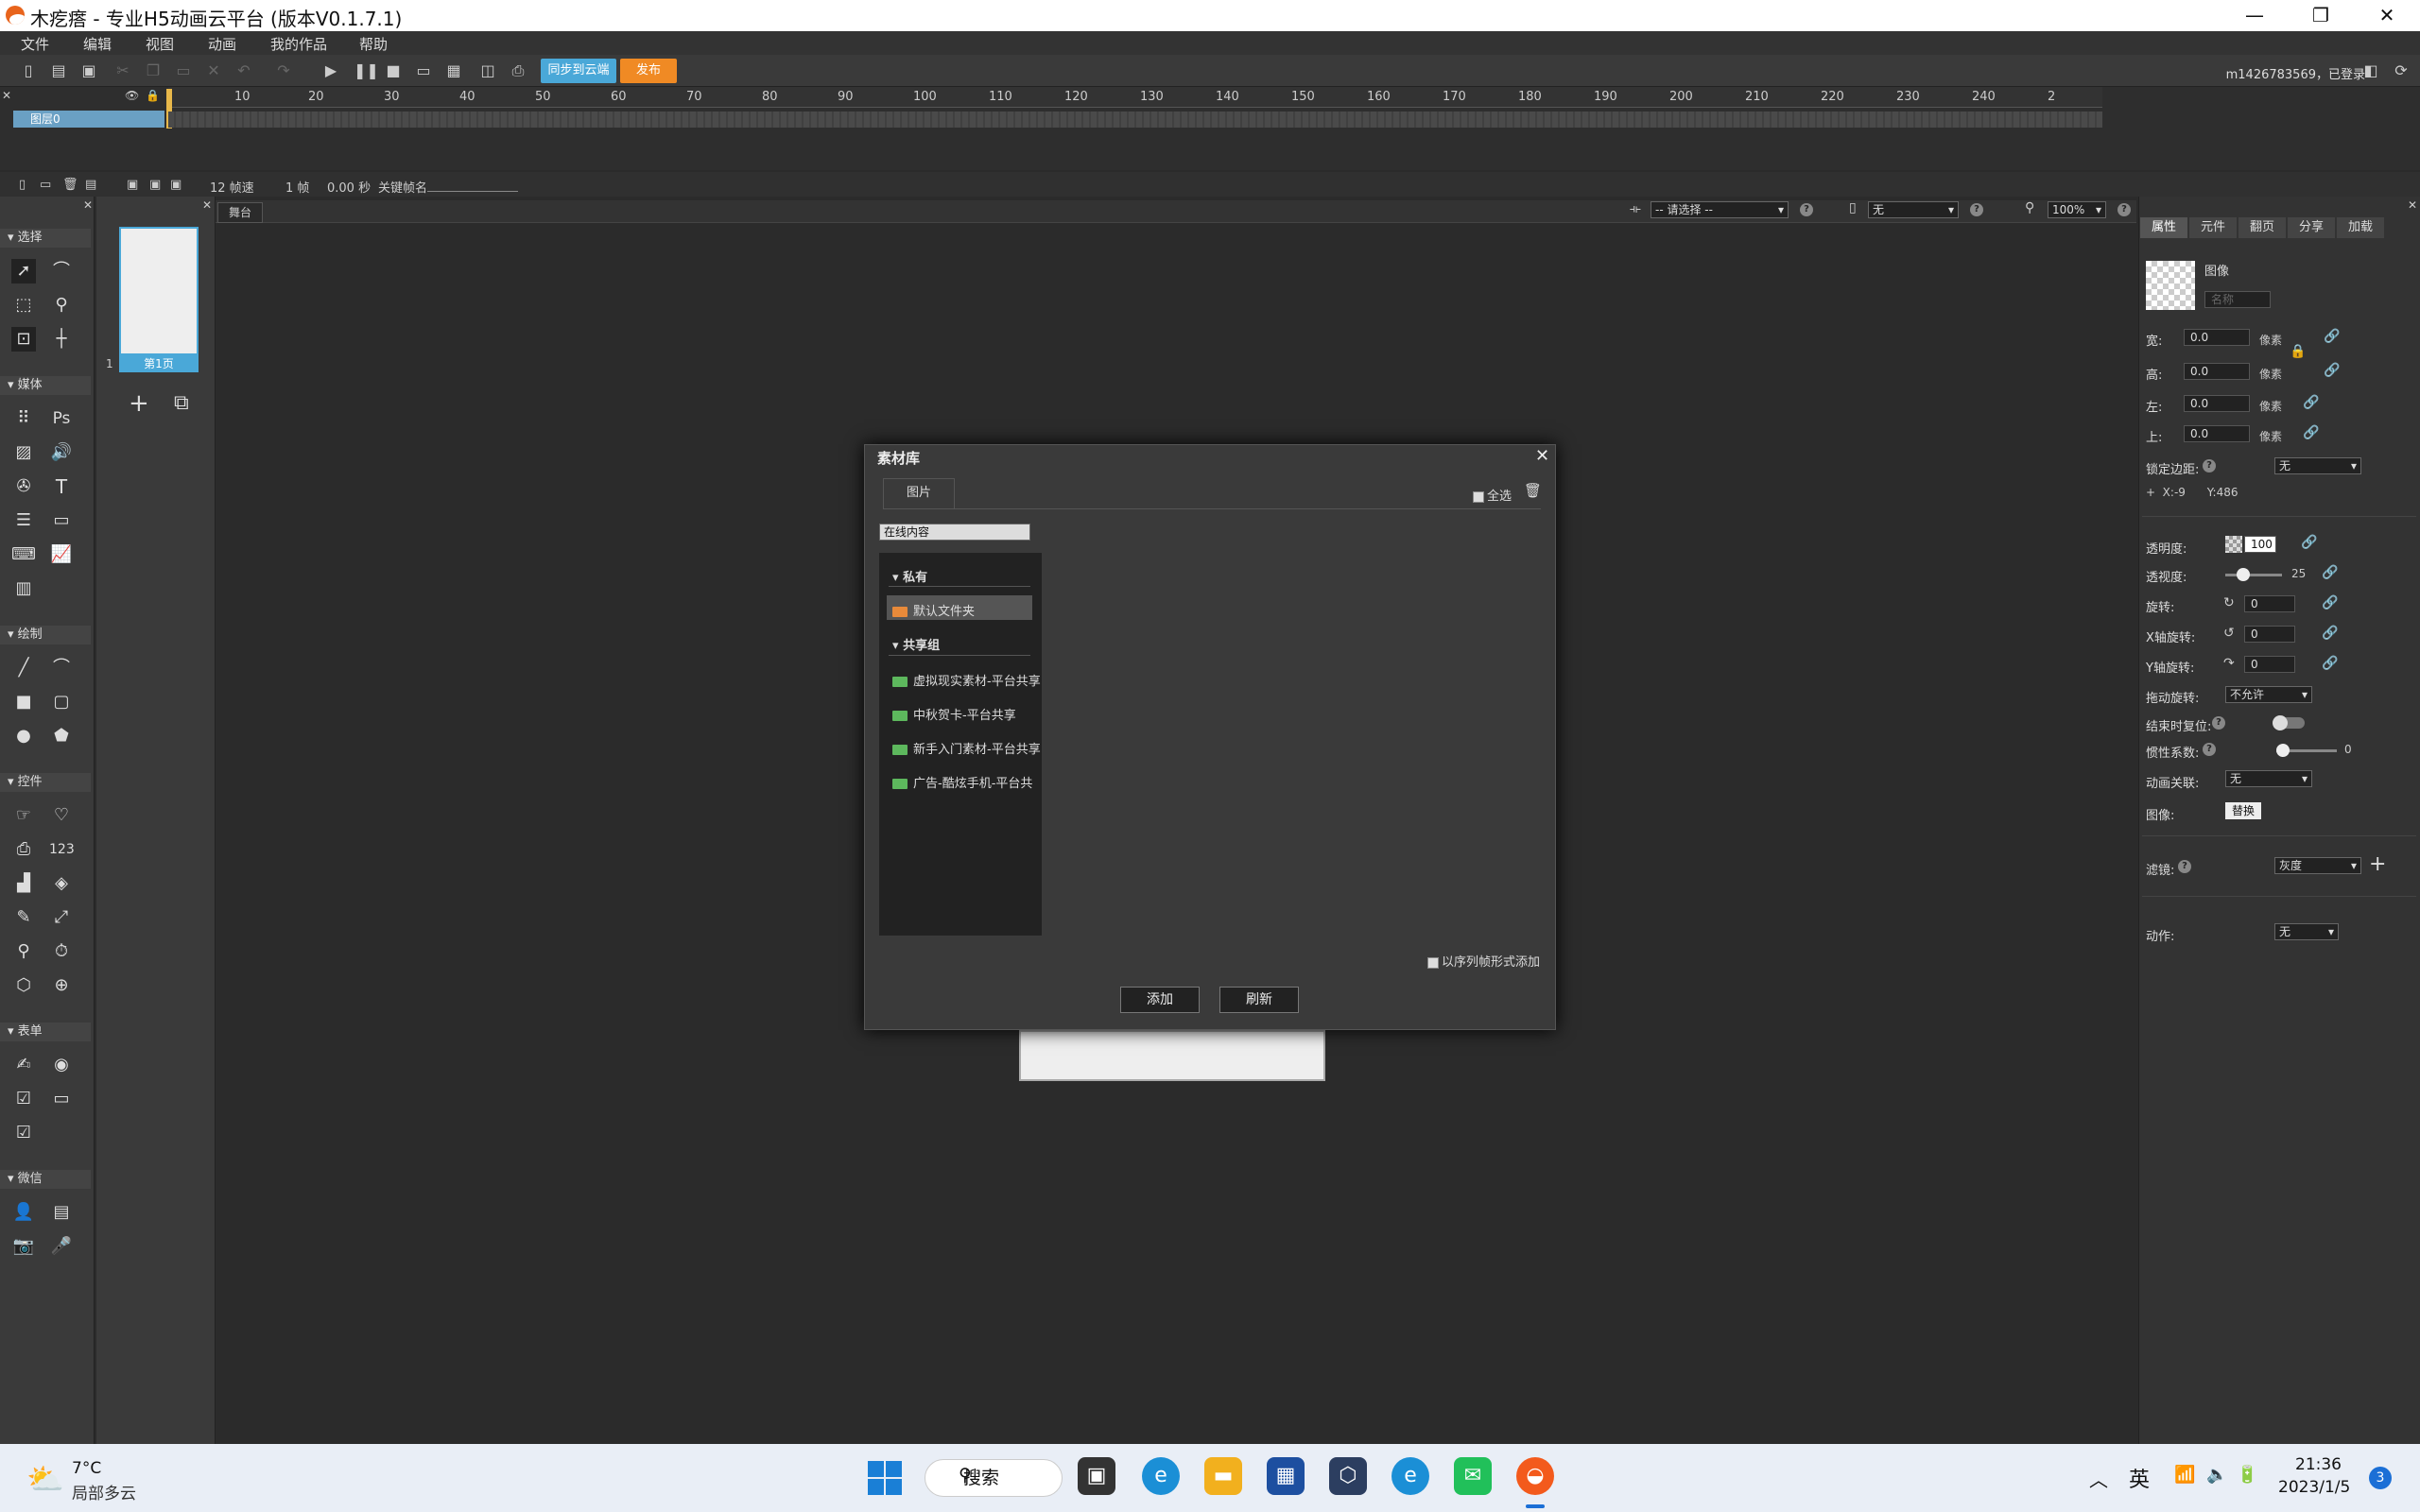 The height and width of the screenshot is (1512, 2420). Describe the element at coordinates (1259, 1000) in the screenshot. I see `refresh-button: 刷新` at that location.